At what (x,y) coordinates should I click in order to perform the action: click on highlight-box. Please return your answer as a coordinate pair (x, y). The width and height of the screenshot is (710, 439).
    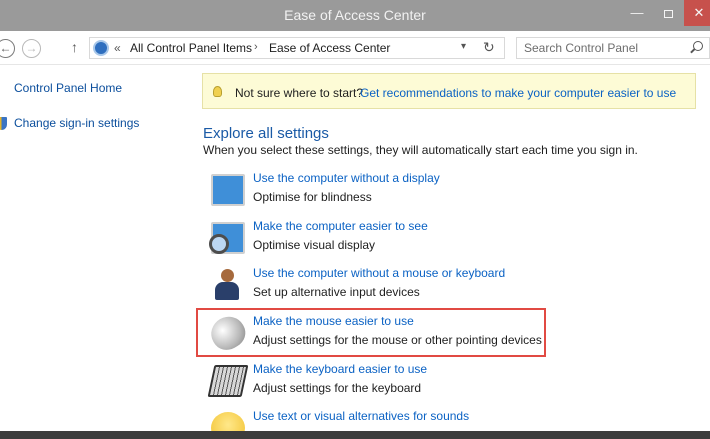
    Looking at the image, I should click on (371, 332).